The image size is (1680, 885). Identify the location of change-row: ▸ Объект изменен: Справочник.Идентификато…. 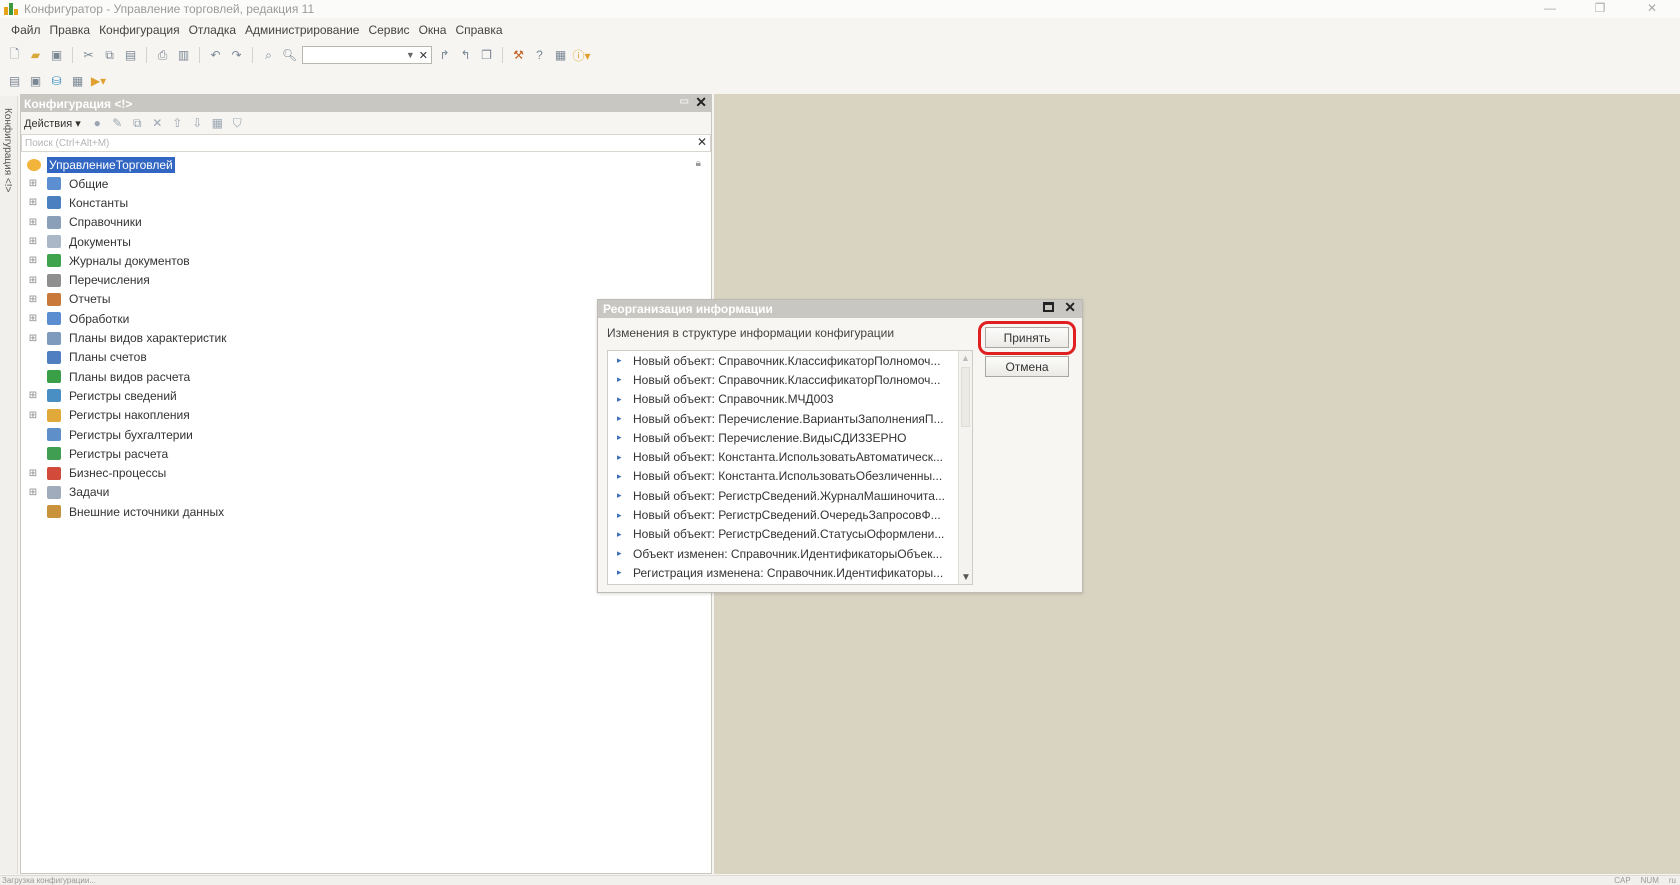
(790, 553).